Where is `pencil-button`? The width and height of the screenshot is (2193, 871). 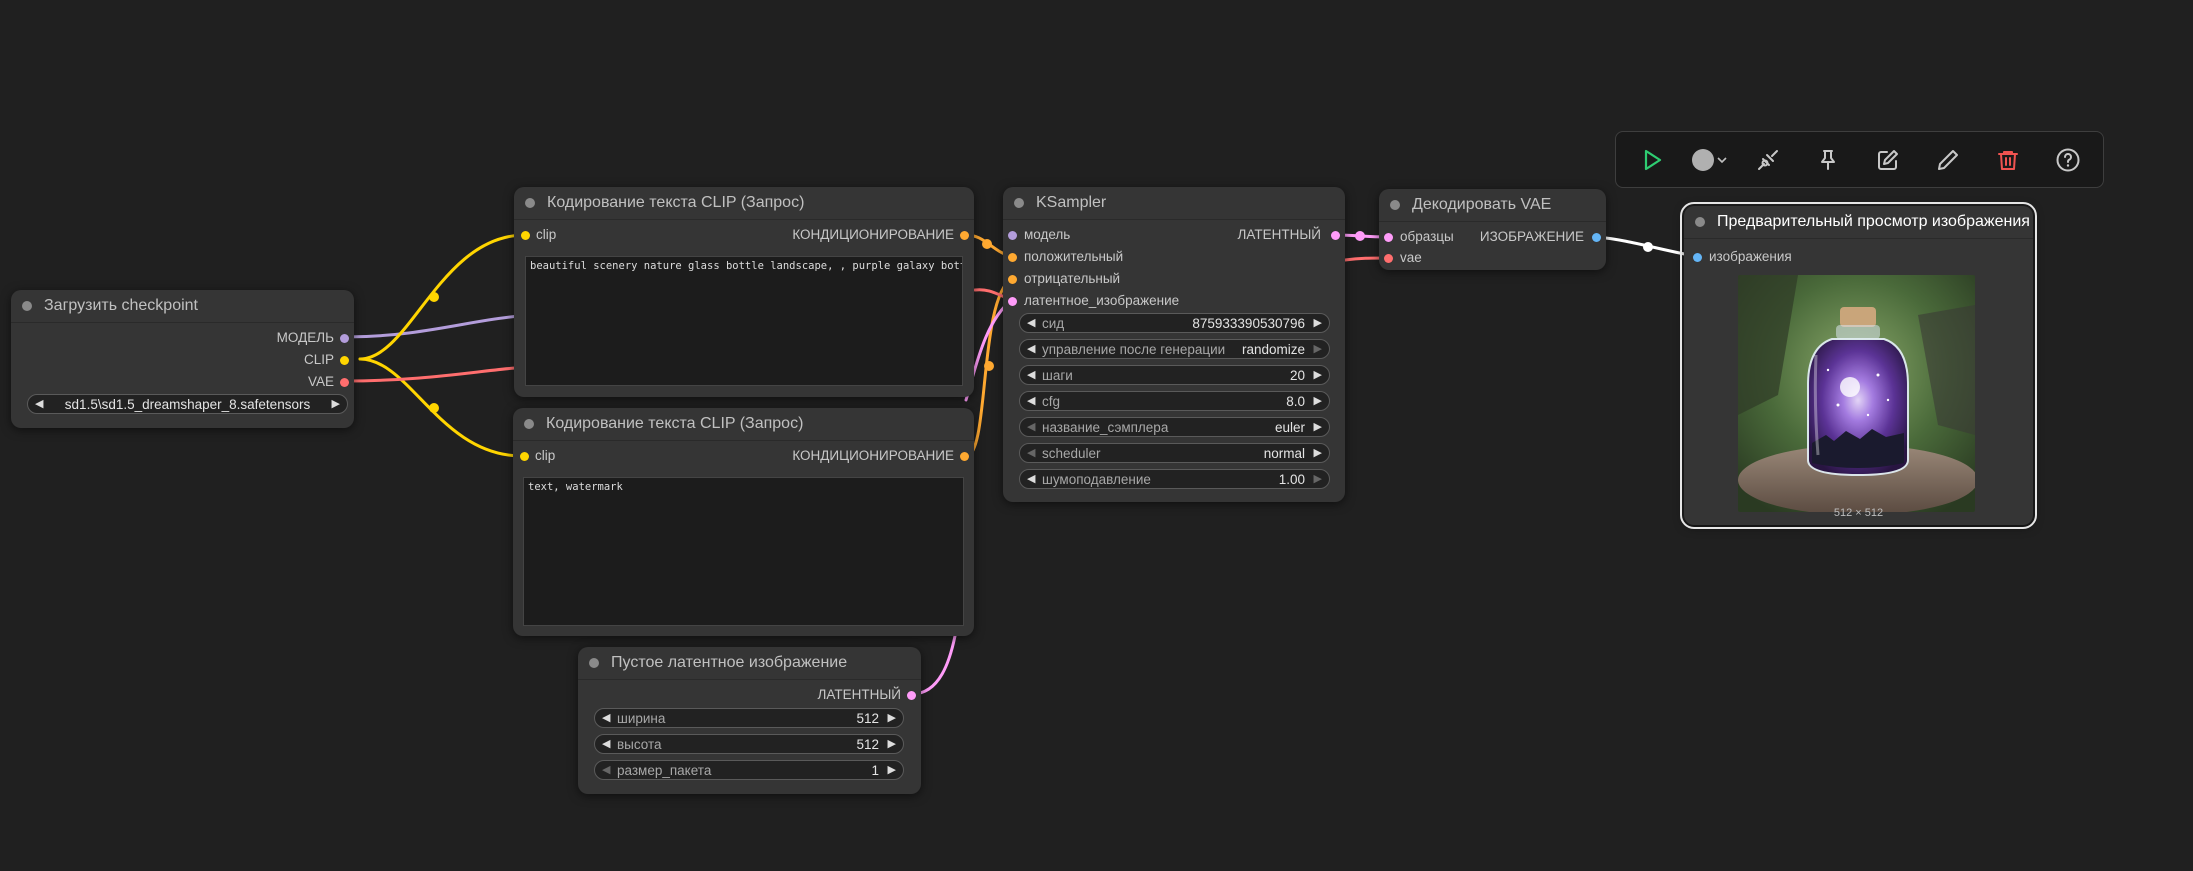
pencil-button is located at coordinates (1948, 160).